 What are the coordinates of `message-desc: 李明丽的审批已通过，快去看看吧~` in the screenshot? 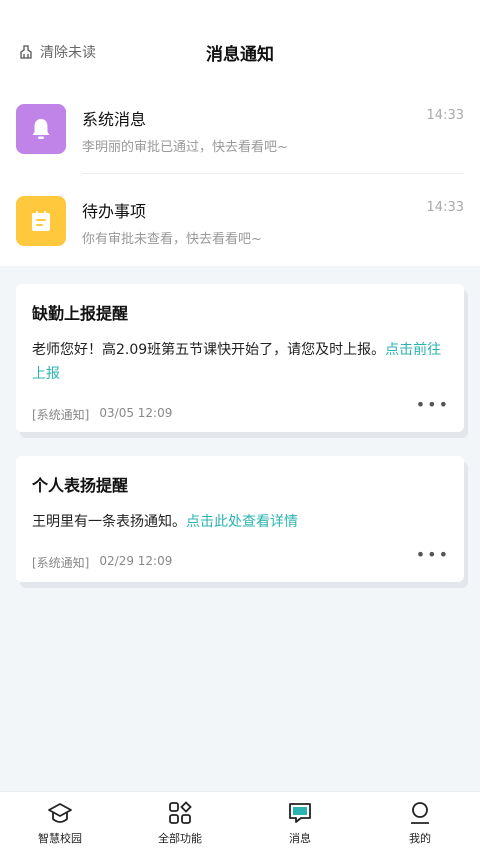 It's located at (185, 147).